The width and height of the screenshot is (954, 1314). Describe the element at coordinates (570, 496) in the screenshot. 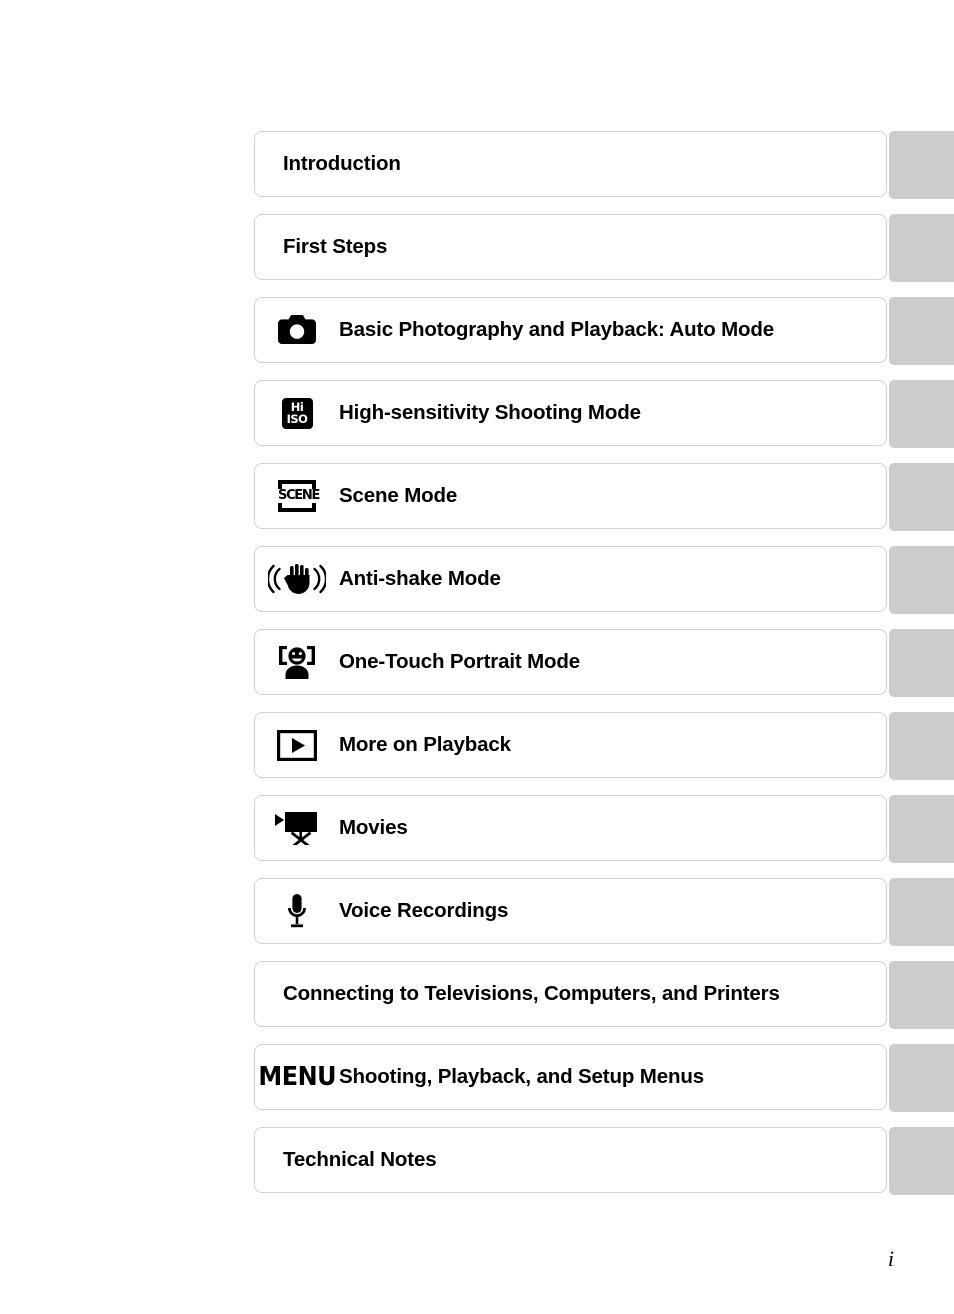

I see `toc-entry-scene-mode: SCENE Scene Mode` at that location.